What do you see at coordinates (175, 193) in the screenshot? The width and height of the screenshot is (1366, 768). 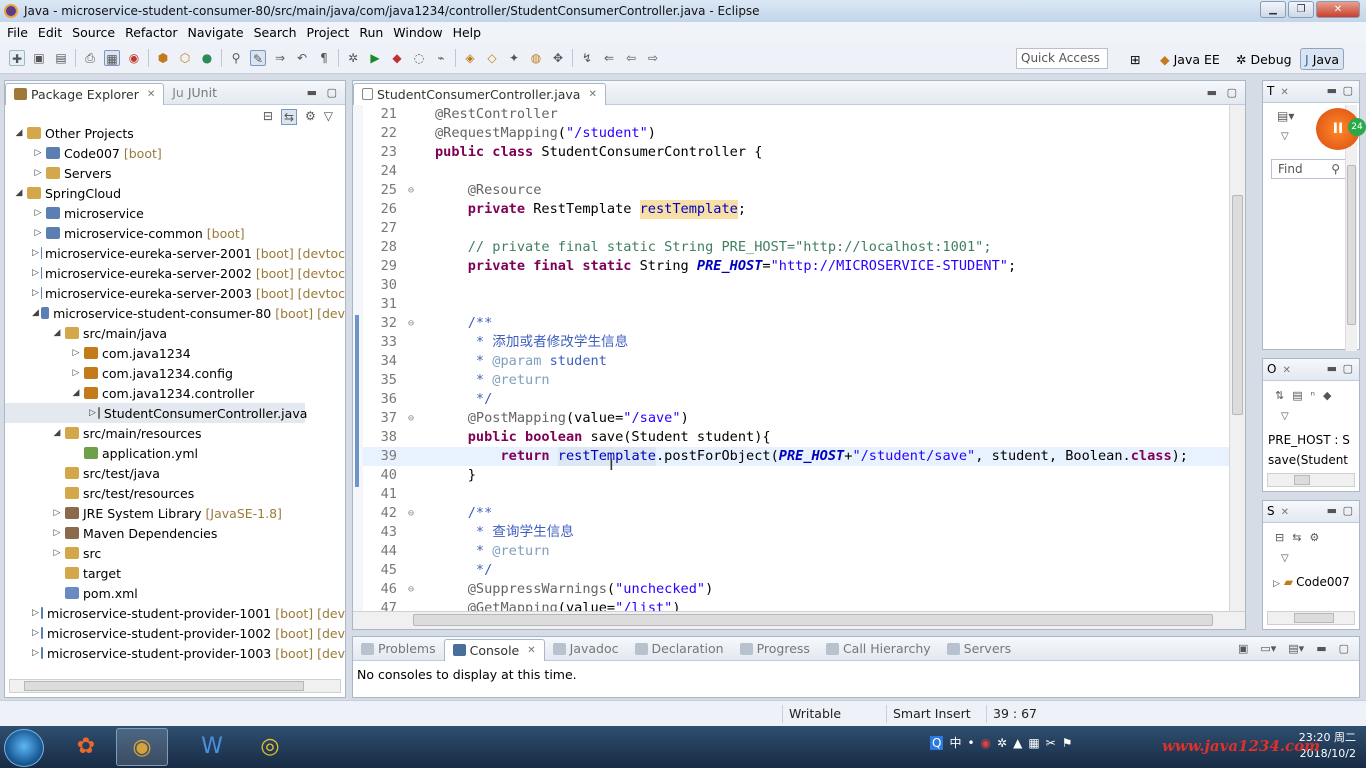 I see `tree-node: ◢ SpringCloud` at bounding box center [175, 193].